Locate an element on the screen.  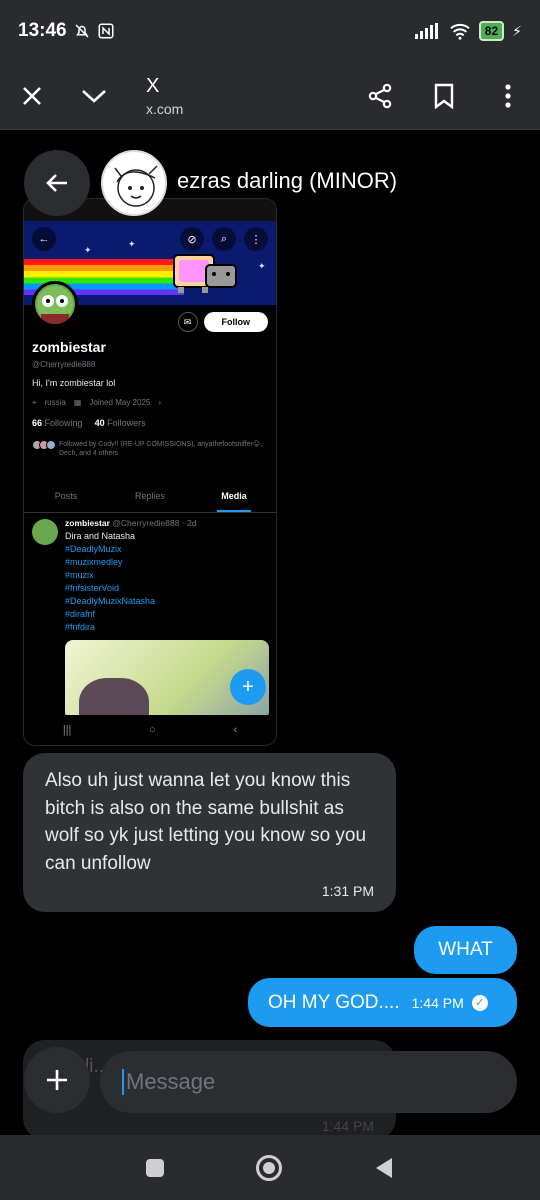
home-icon is located at coordinates (269, 1167).